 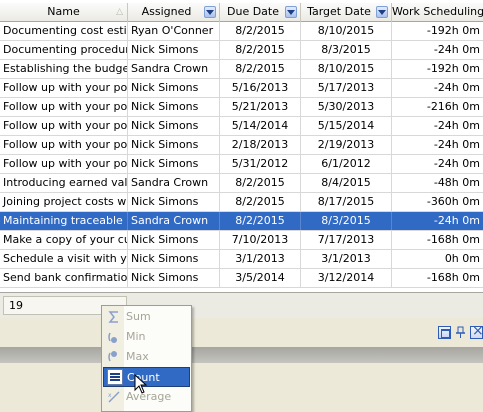 What do you see at coordinates (346, 107) in the screenshot?
I see `table-cell-target: 5/30/2013` at bounding box center [346, 107].